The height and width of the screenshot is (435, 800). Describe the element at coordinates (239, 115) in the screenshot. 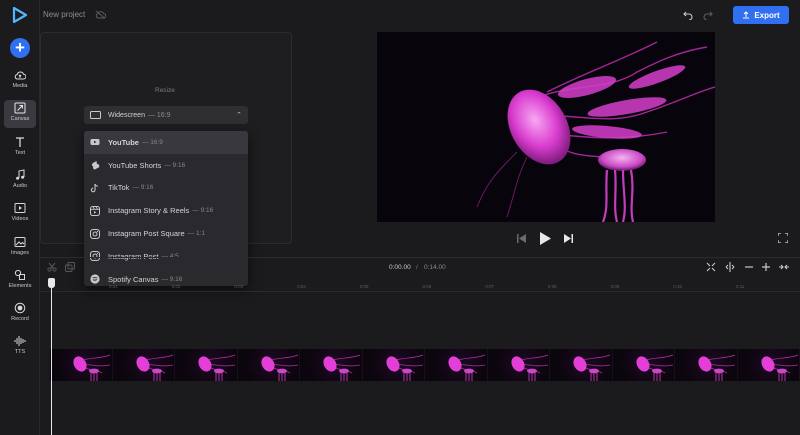

I see `chevron-updown-icon: ⌃` at that location.